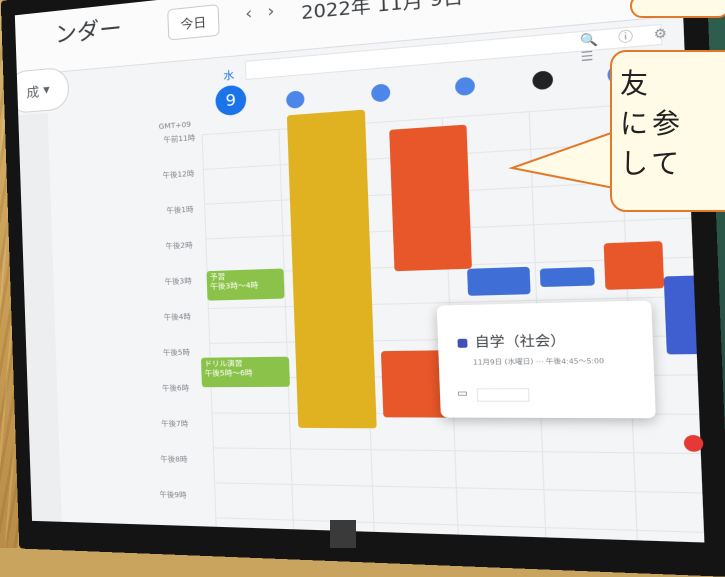 This screenshot has height=577, width=725. What do you see at coordinates (175, 126) in the screenshot?
I see `timezone-label: GMT+09` at bounding box center [175, 126].